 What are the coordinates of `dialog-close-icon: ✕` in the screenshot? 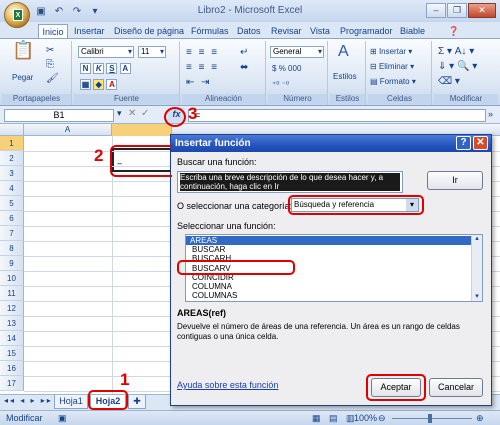 It's located at (480, 143).